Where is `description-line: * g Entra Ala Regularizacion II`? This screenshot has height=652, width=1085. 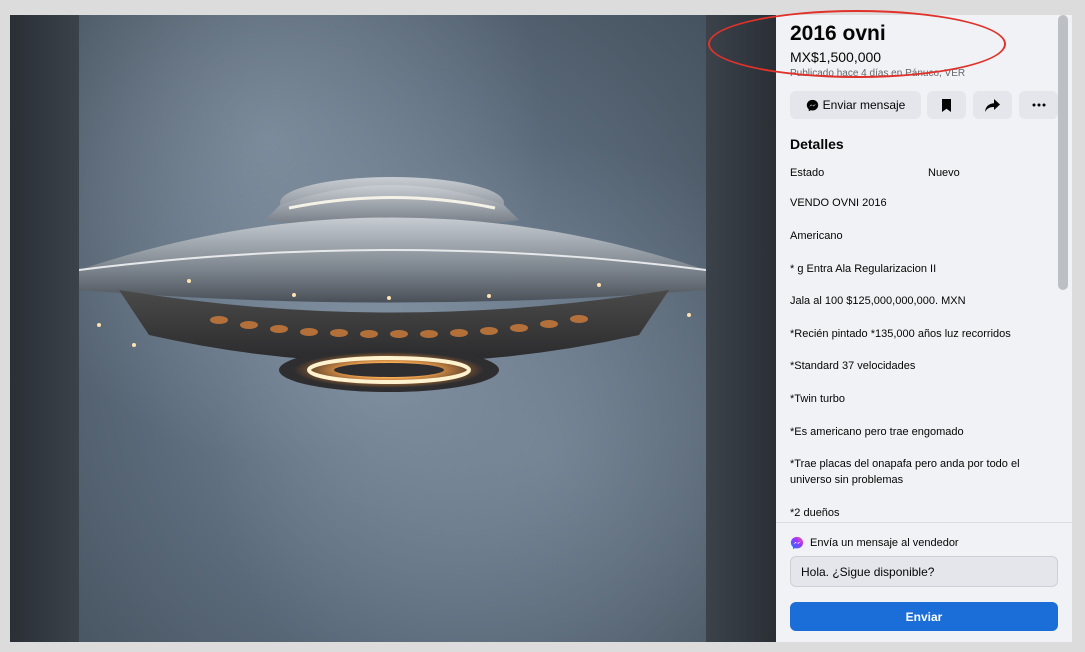 description-line: * g Entra Ala Regularizacion II is located at coordinates (863, 269).